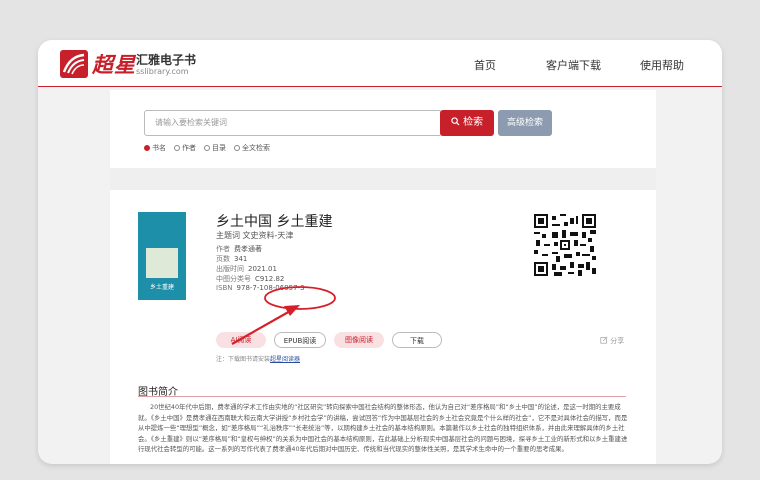  What do you see at coordinates (604, 340) in the screenshot?
I see `share-icon` at bounding box center [604, 340].